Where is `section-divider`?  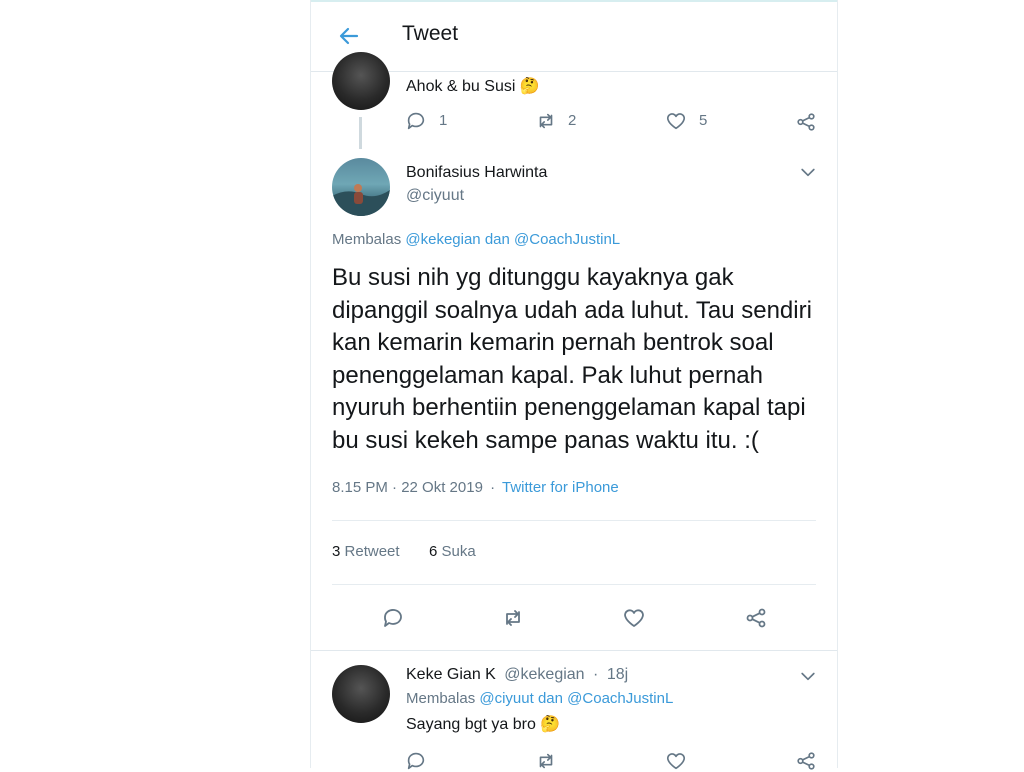
section-divider is located at coordinates (574, 650).